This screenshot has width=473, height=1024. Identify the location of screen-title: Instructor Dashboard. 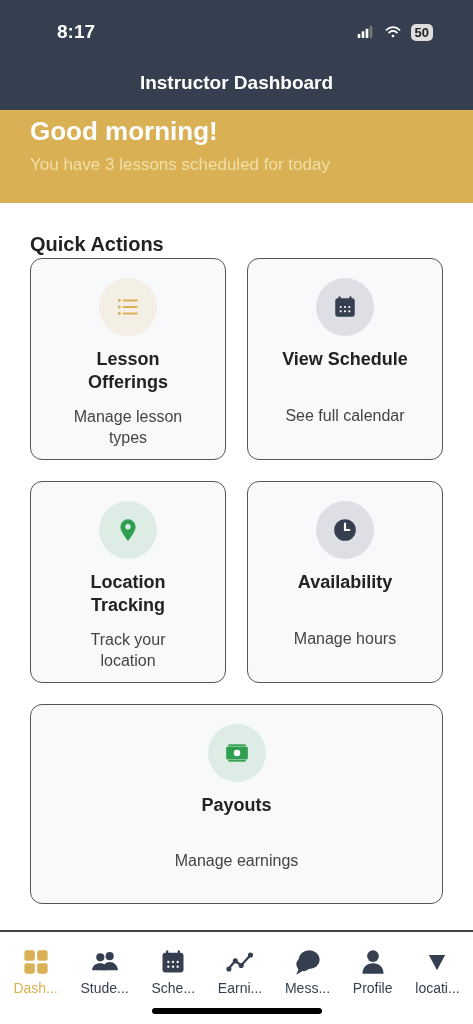
(236, 83).